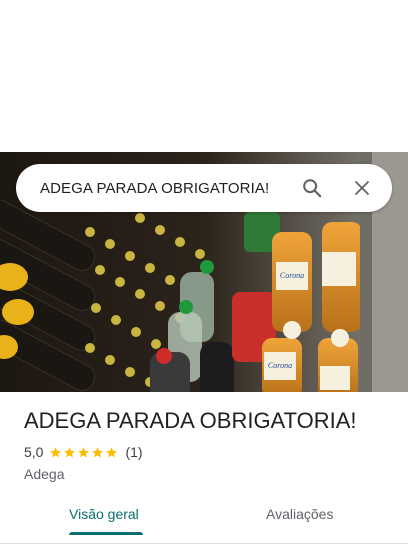  Describe the element at coordinates (168, 188) in the screenshot. I see `search-query-text: ADEGA PARADA OBRIGATORIA!` at that location.